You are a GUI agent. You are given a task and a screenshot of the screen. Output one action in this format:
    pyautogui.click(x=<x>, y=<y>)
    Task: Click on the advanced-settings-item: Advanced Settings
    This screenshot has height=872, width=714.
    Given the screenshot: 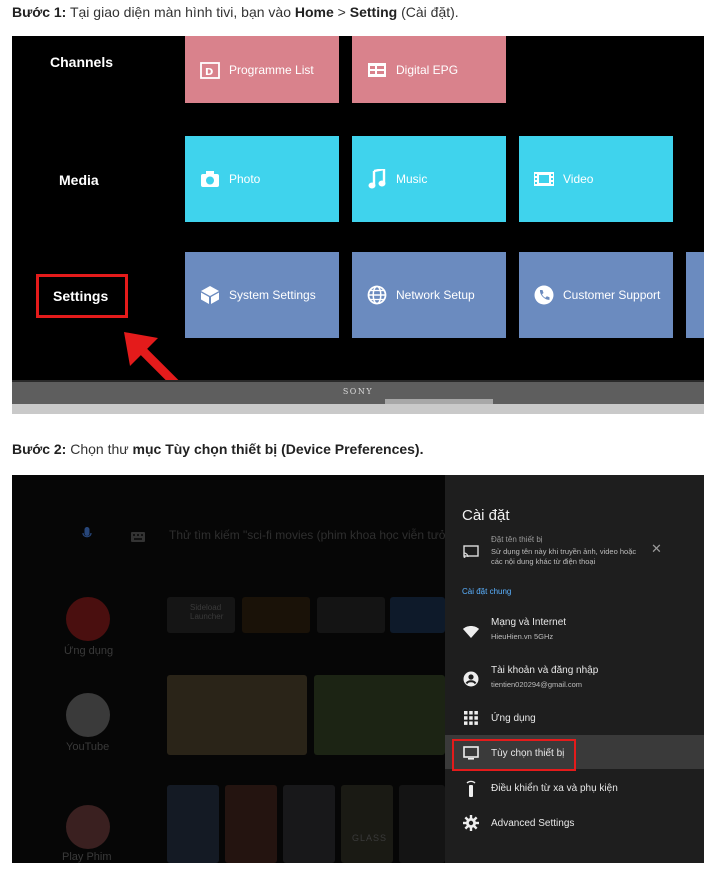 What is the action you would take?
    pyautogui.click(x=574, y=824)
    